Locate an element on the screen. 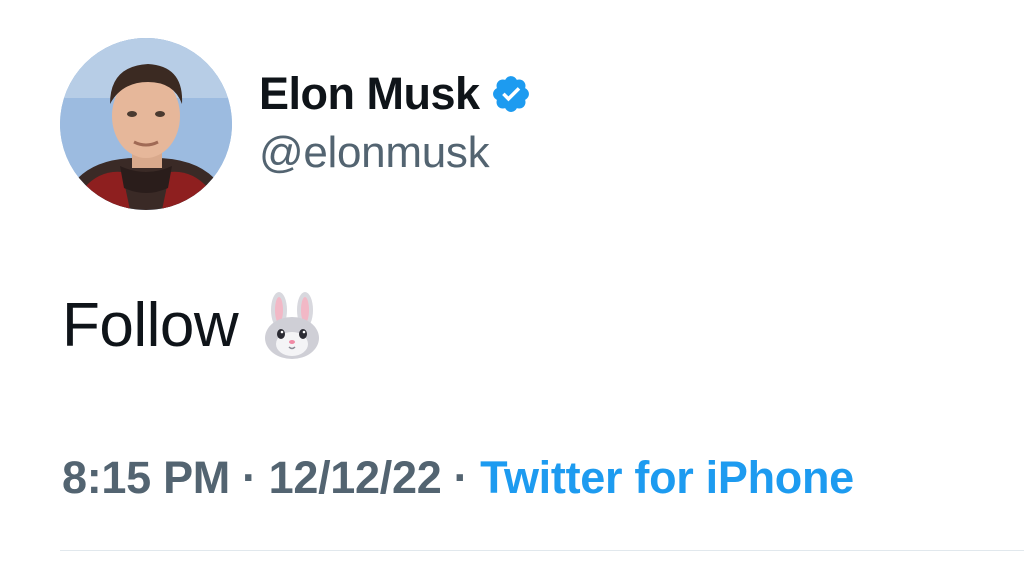  author-name-row: Elon Musk is located at coordinates (395, 94).